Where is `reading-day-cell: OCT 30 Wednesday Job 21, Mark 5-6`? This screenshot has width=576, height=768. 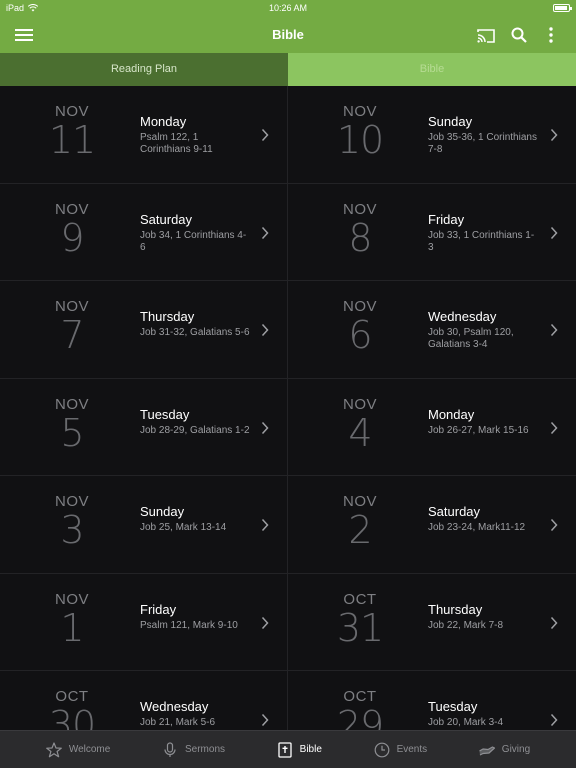
reading-day-cell: OCT 30 Wednesday Job 21, Mark 5-6 is located at coordinates (144, 700).